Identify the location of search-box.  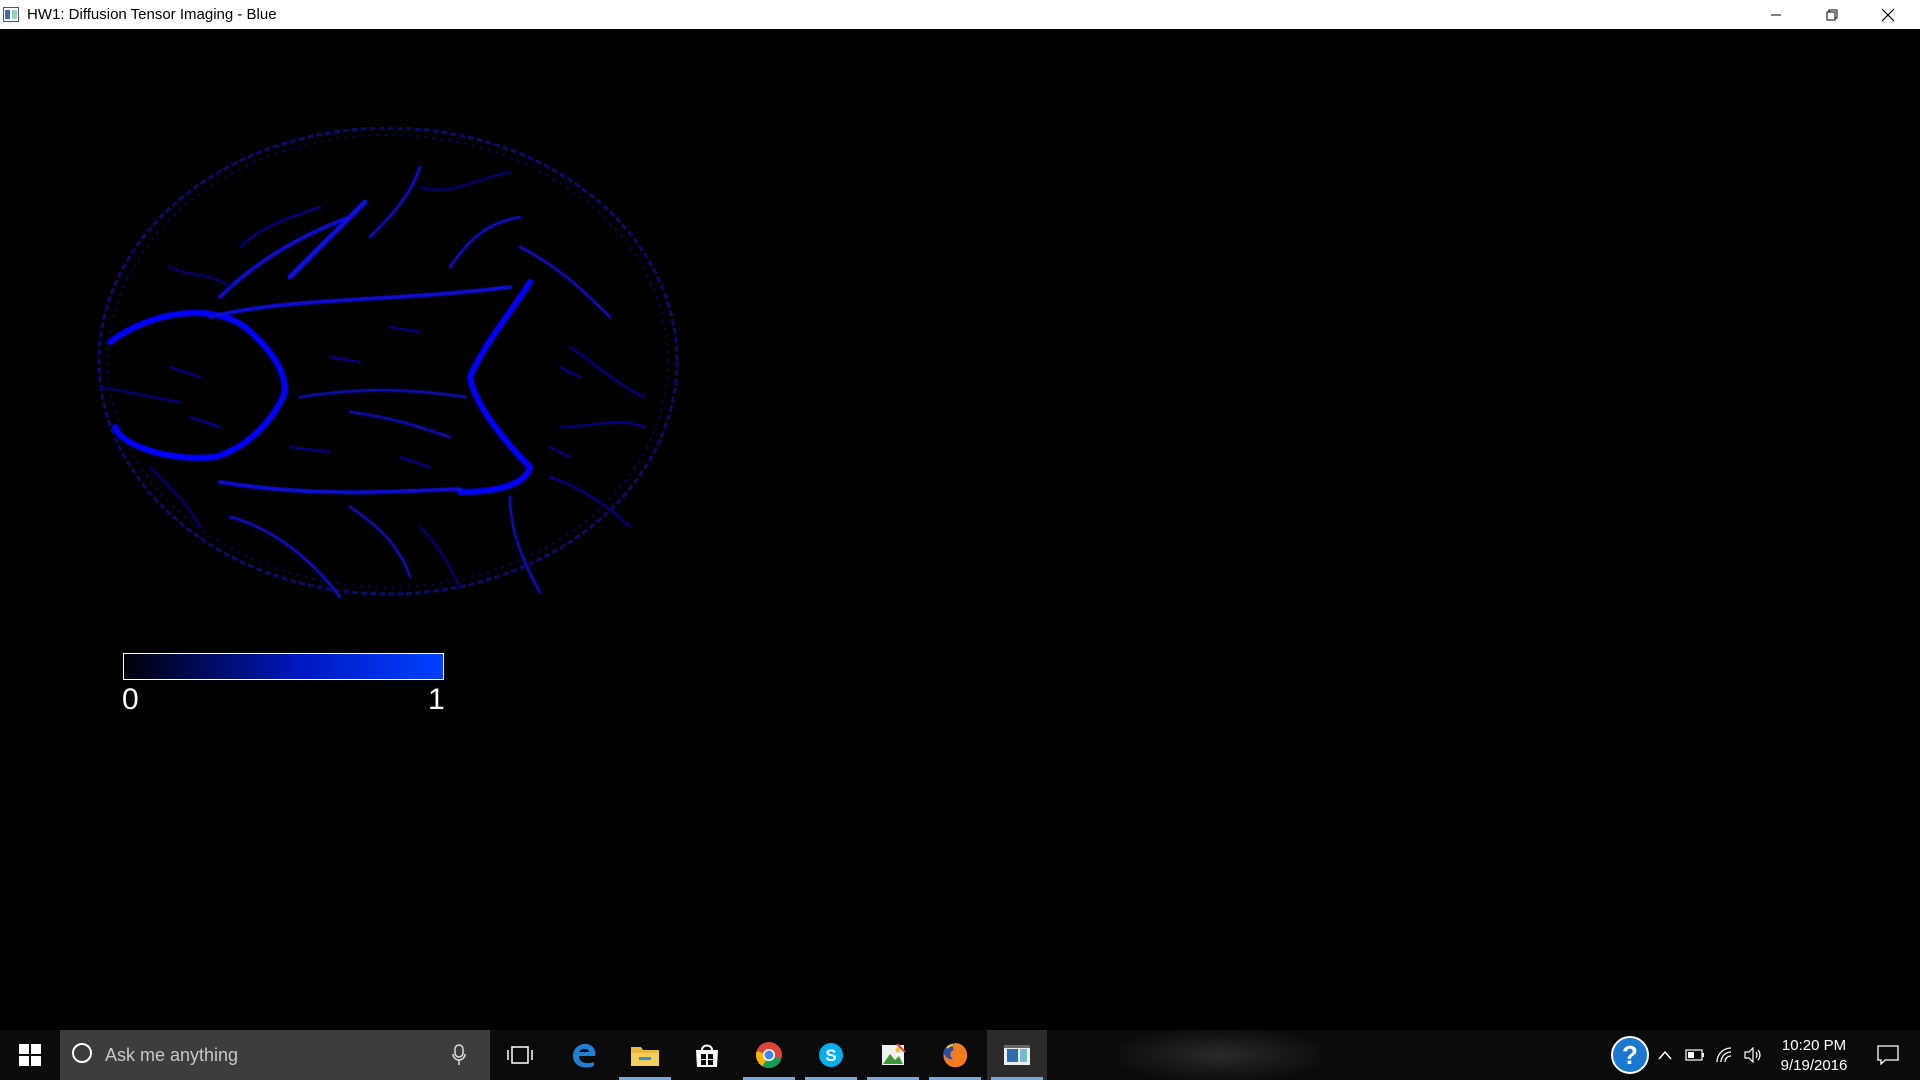
(275, 1055).